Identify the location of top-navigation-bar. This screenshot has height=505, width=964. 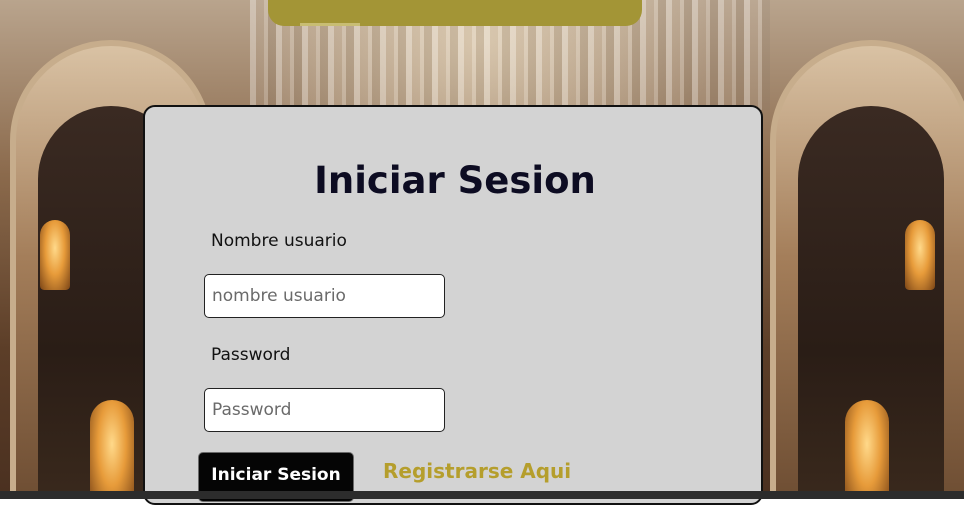
(455, 13).